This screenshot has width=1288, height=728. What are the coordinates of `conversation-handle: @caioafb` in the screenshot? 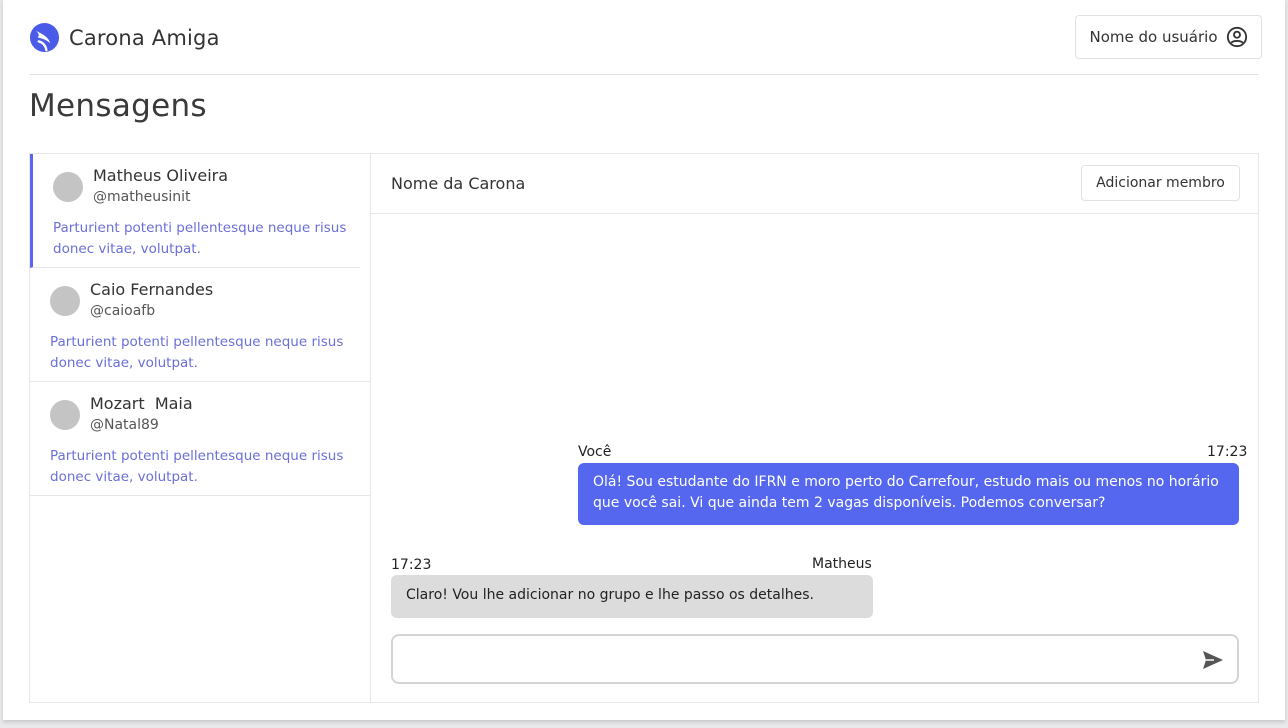 It's located at (123, 311).